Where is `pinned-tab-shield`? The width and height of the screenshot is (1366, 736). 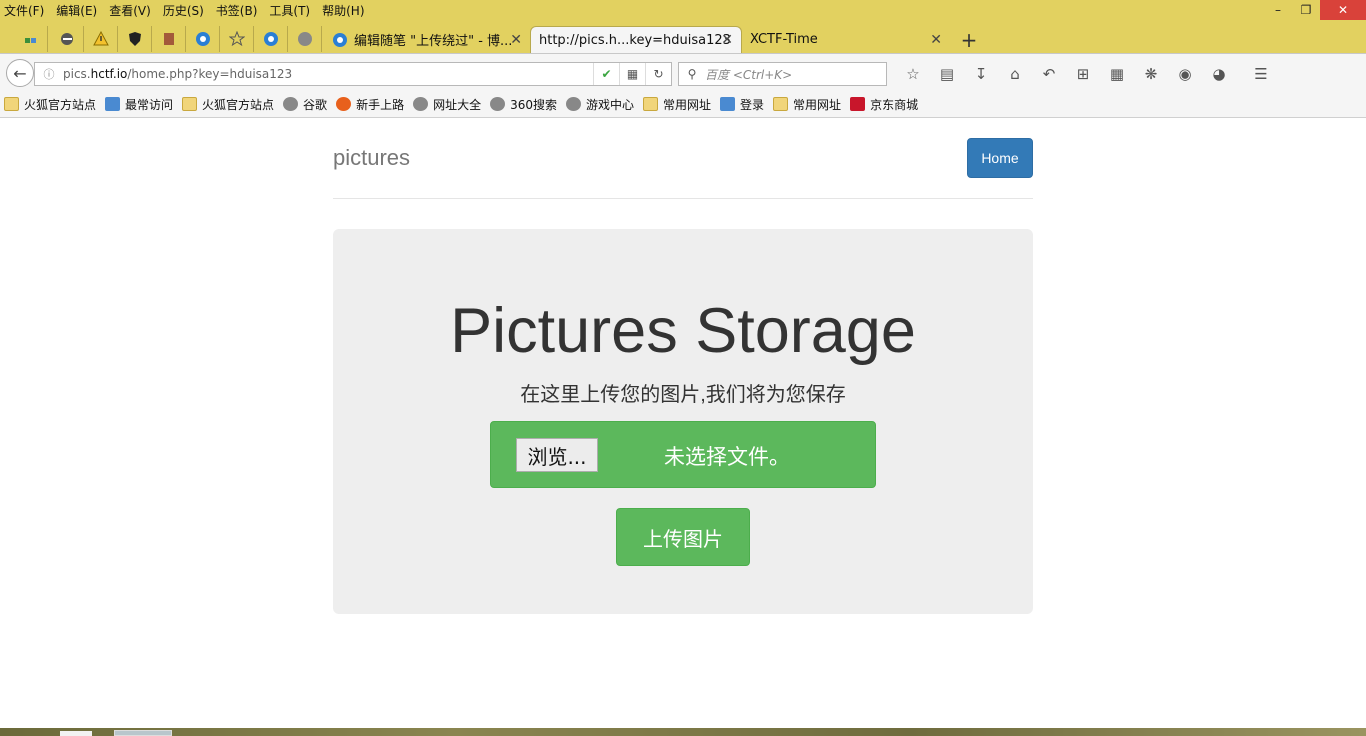
pinned-tab-shield is located at coordinates (135, 39).